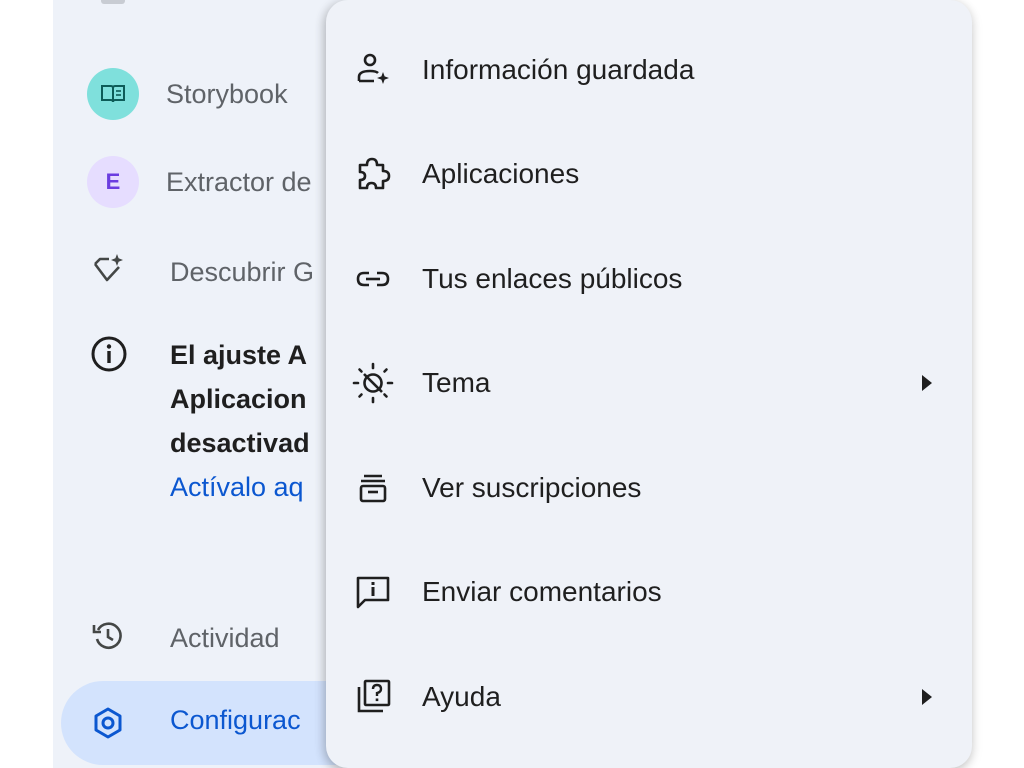  I want to click on menu-item-label: Enviar comentarios, so click(542, 591).